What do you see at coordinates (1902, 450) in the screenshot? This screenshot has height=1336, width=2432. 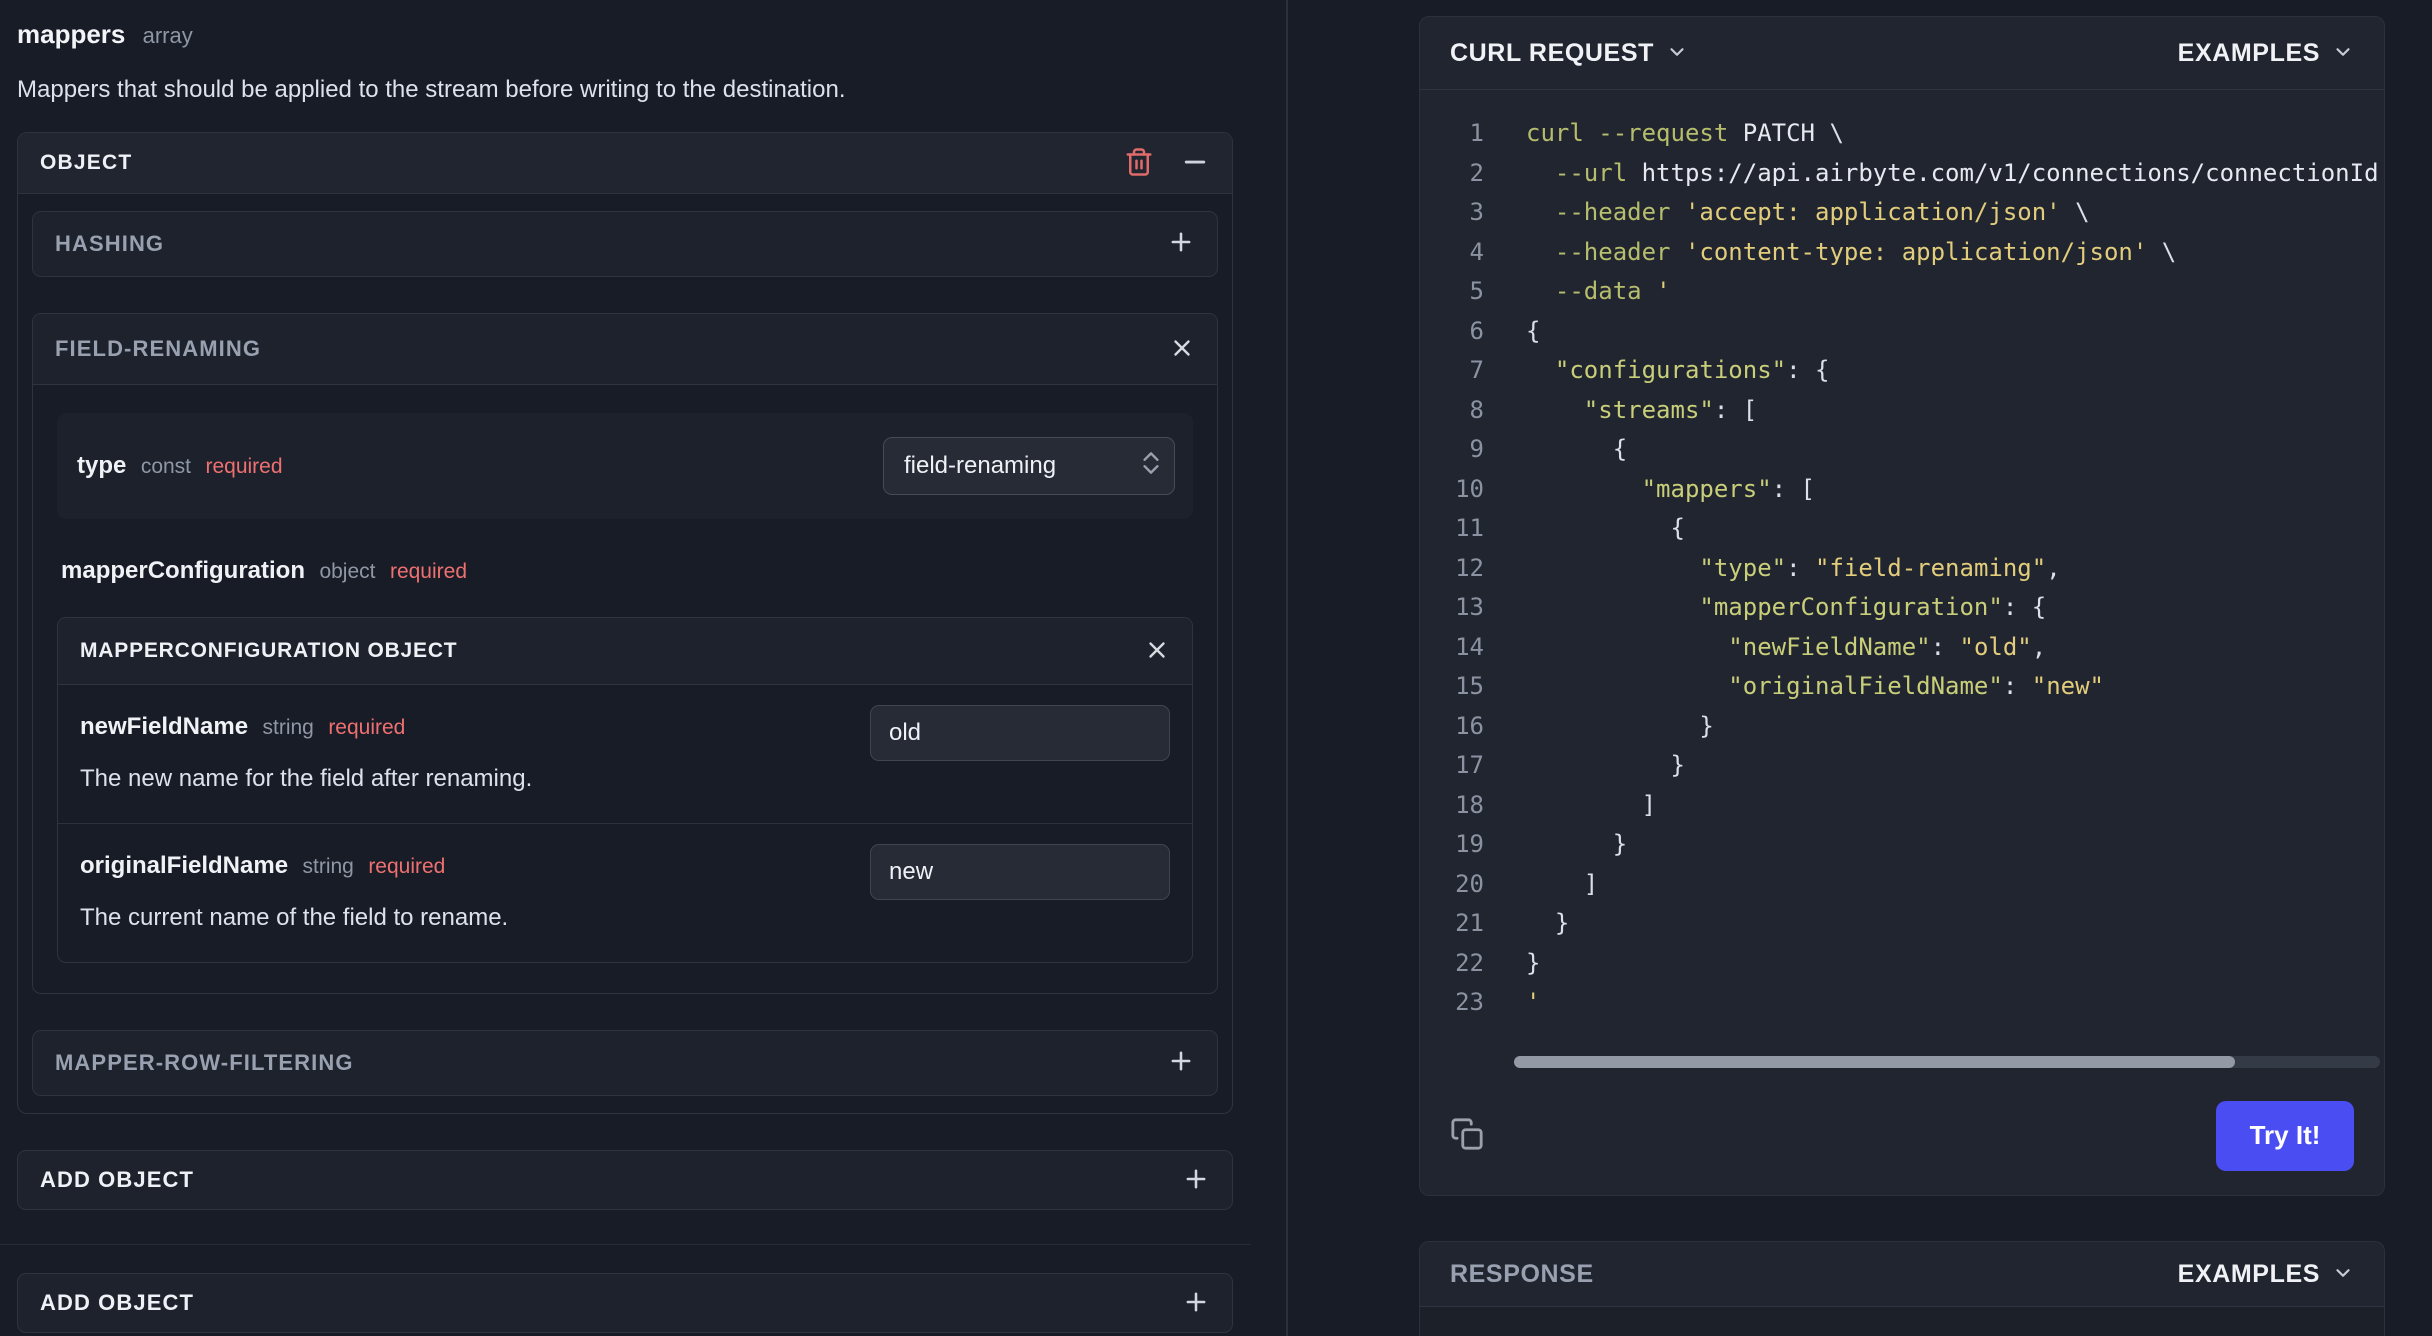 I see `code-line: 9 {` at bounding box center [1902, 450].